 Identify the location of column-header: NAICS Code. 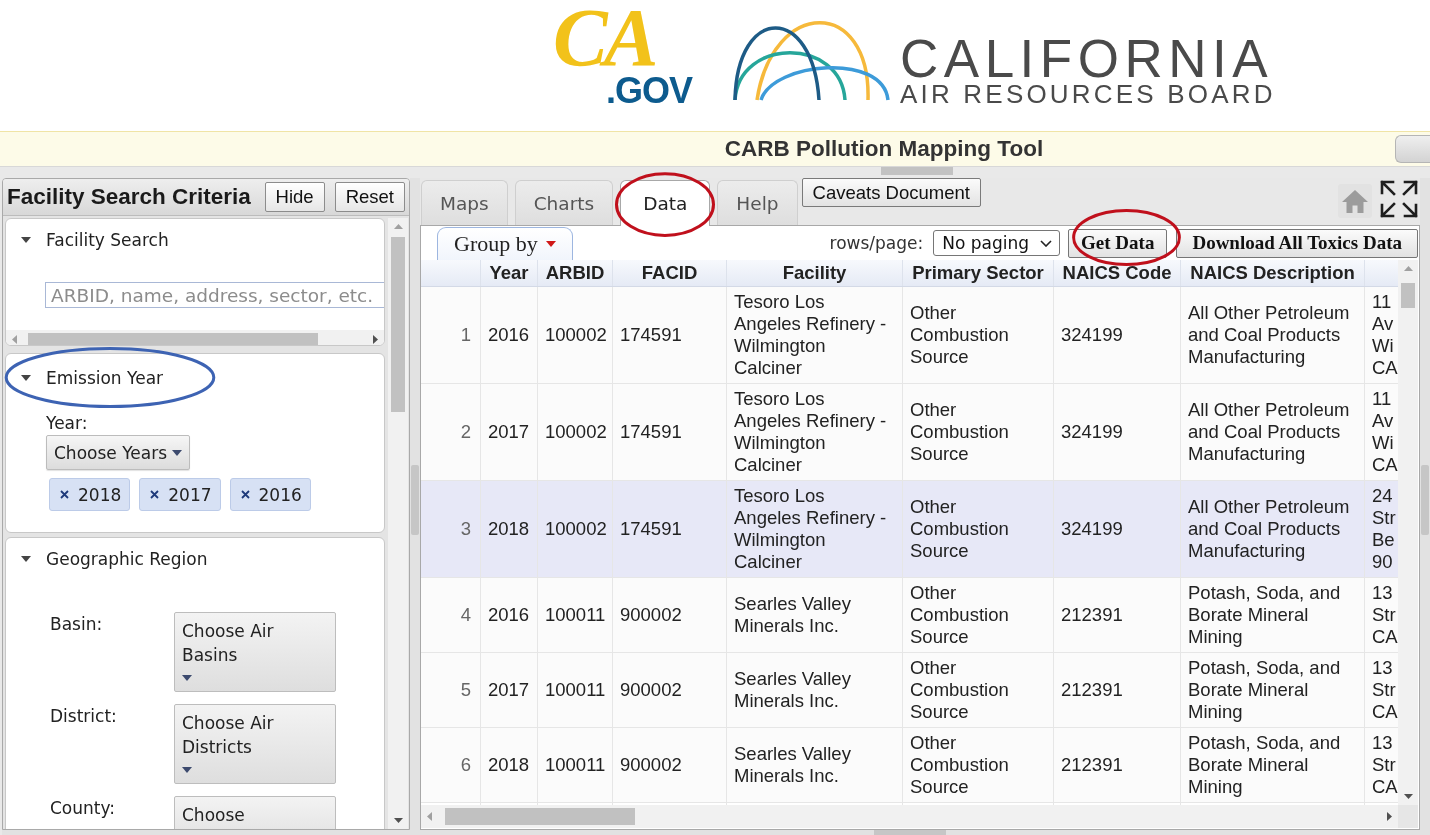
(1117, 273).